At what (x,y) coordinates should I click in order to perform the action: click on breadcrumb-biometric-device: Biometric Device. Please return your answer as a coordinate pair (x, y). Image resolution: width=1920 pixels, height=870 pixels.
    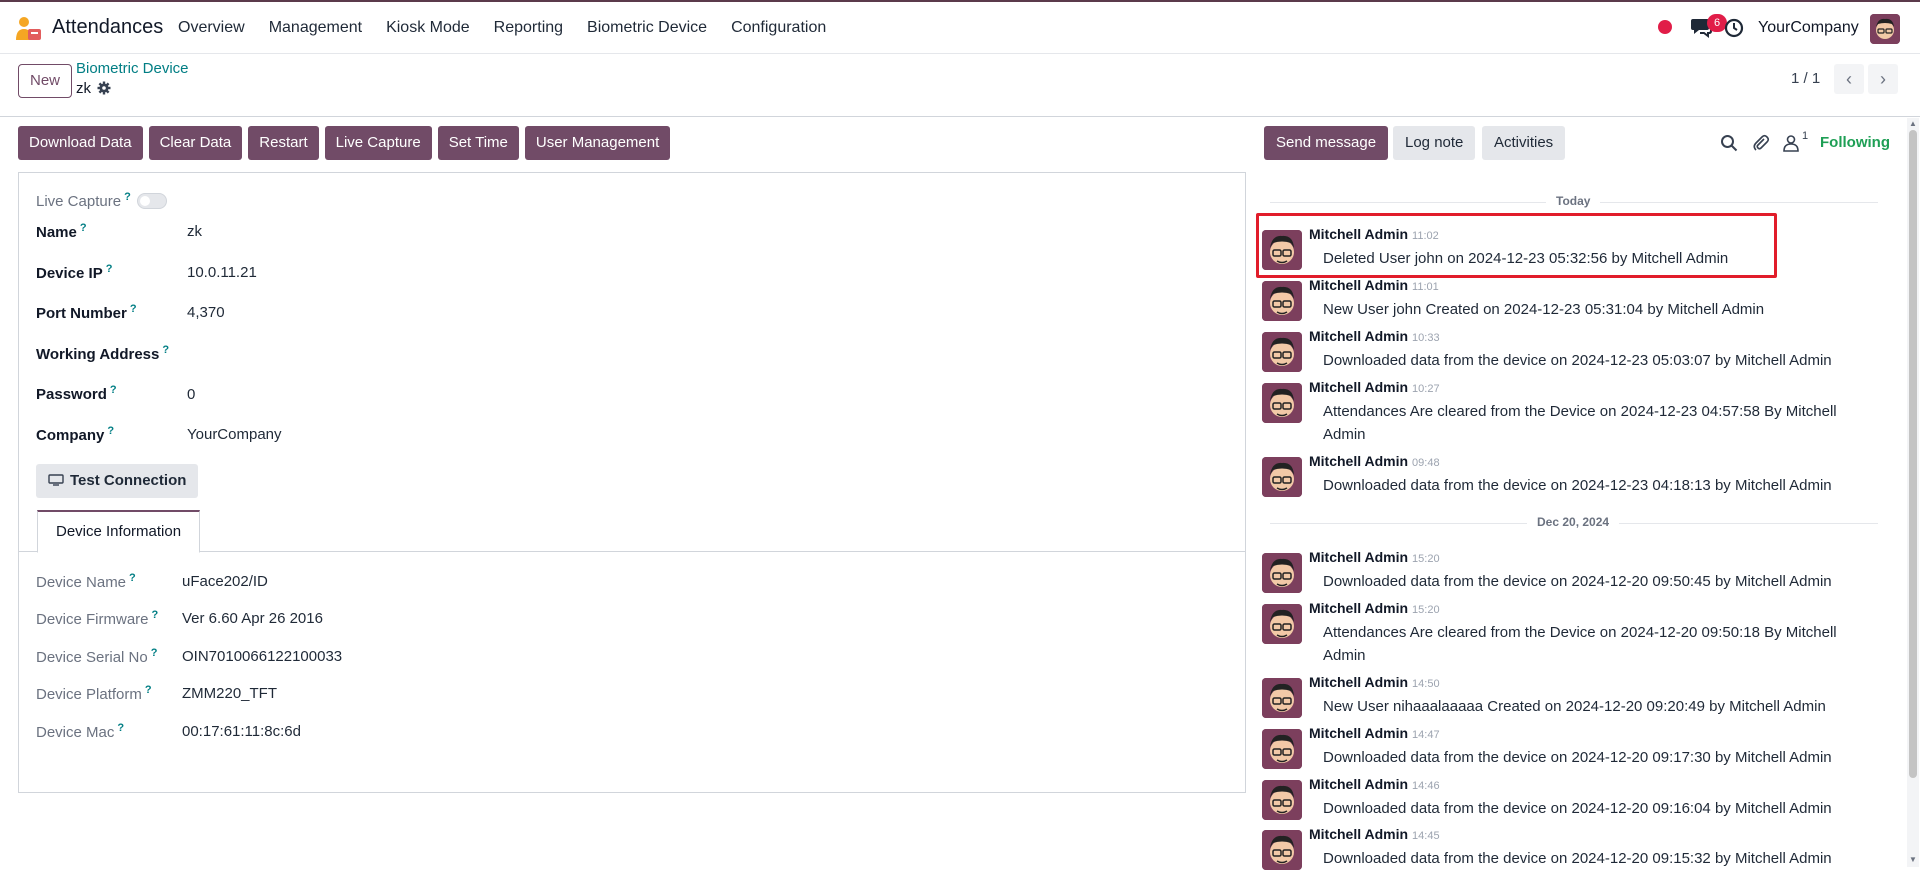
    Looking at the image, I should click on (132, 68).